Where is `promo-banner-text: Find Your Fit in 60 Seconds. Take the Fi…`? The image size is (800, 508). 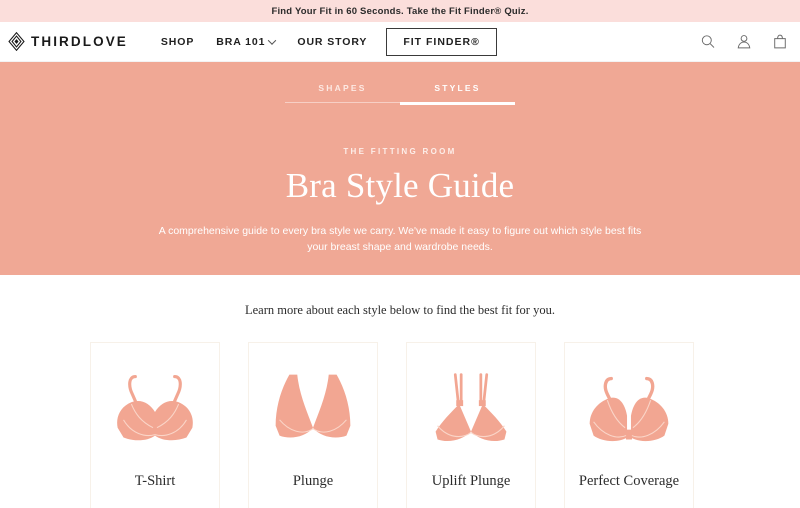
promo-banner-text: Find Your Fit in 60 Seconds. Take the Fi… is located at coordinates (400, 11).